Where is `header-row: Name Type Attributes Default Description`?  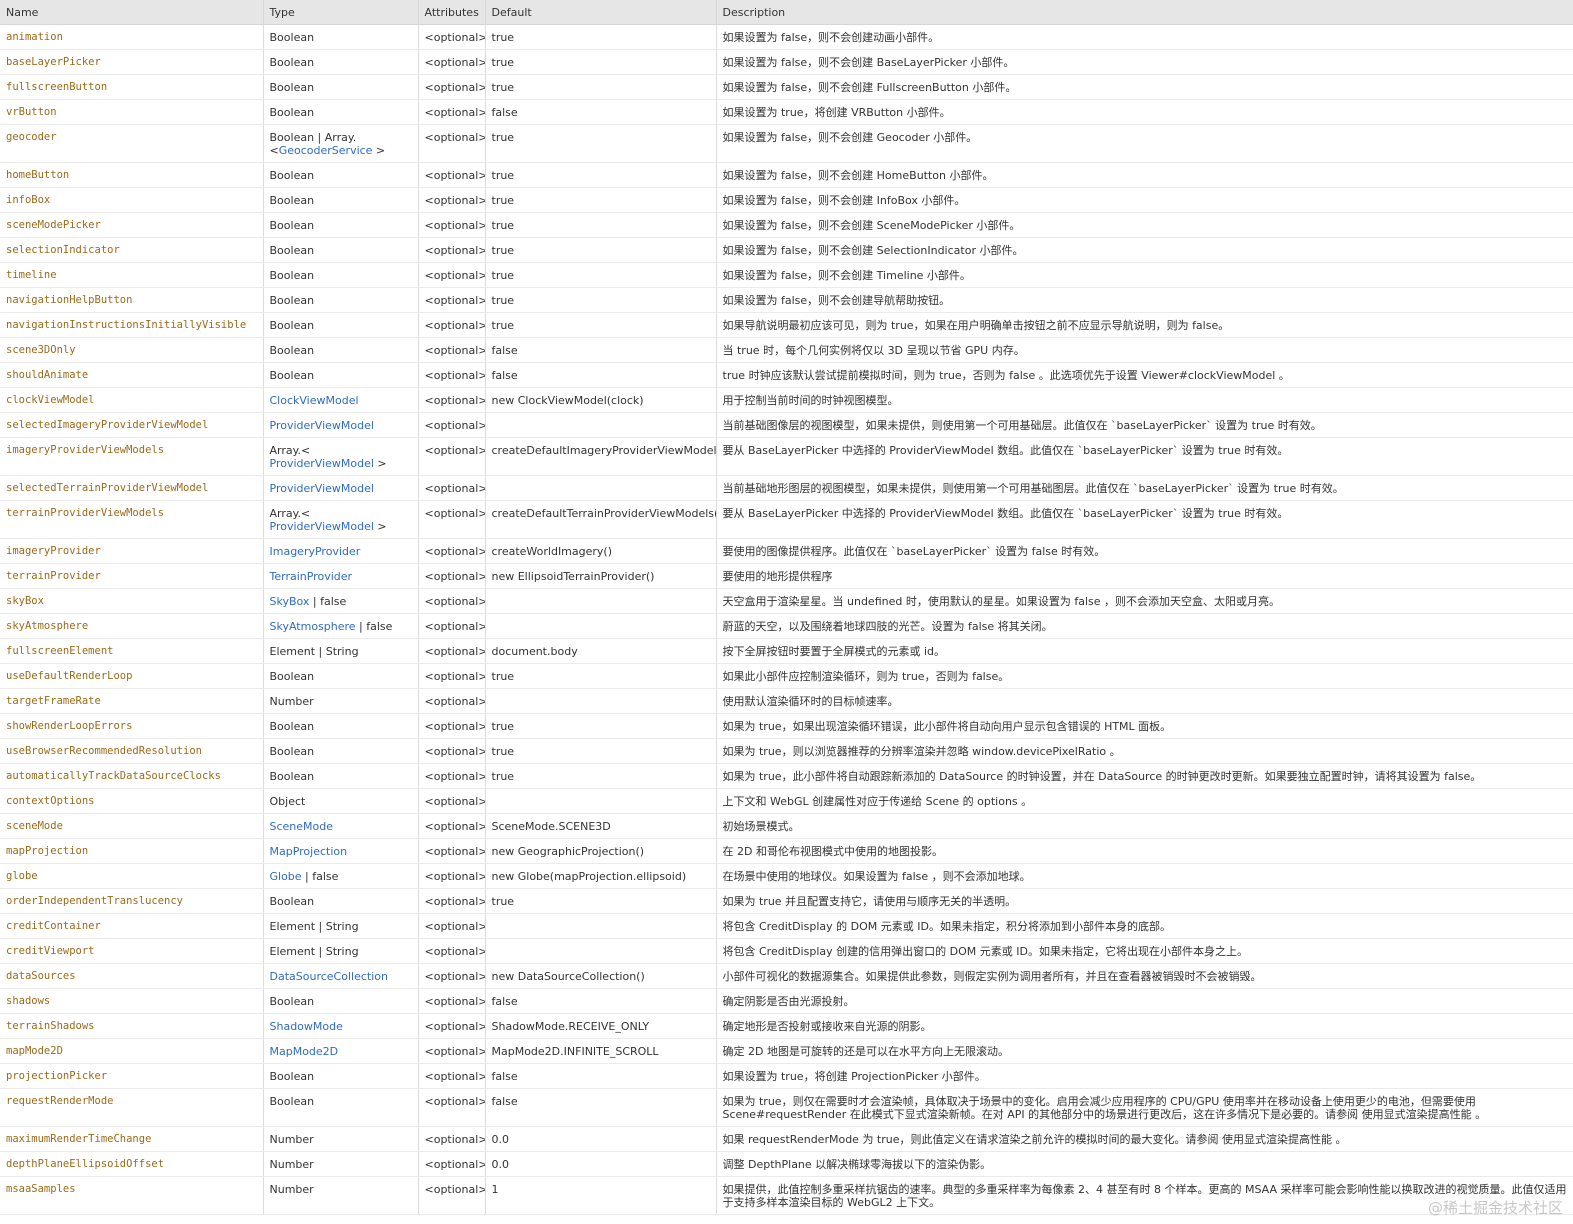
header-row: Name Type Attributes Default Description is located at coordinates (786, 12).